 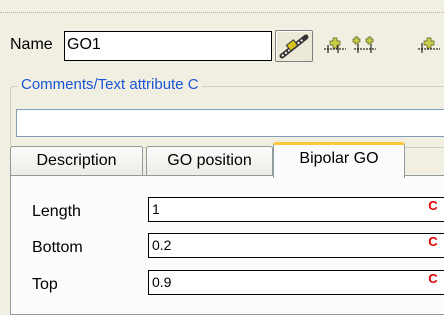 What do you see at coordinates (296, 282) in the screenshot?
I see `top-input: 0.9` at bounding box center [296, 282].